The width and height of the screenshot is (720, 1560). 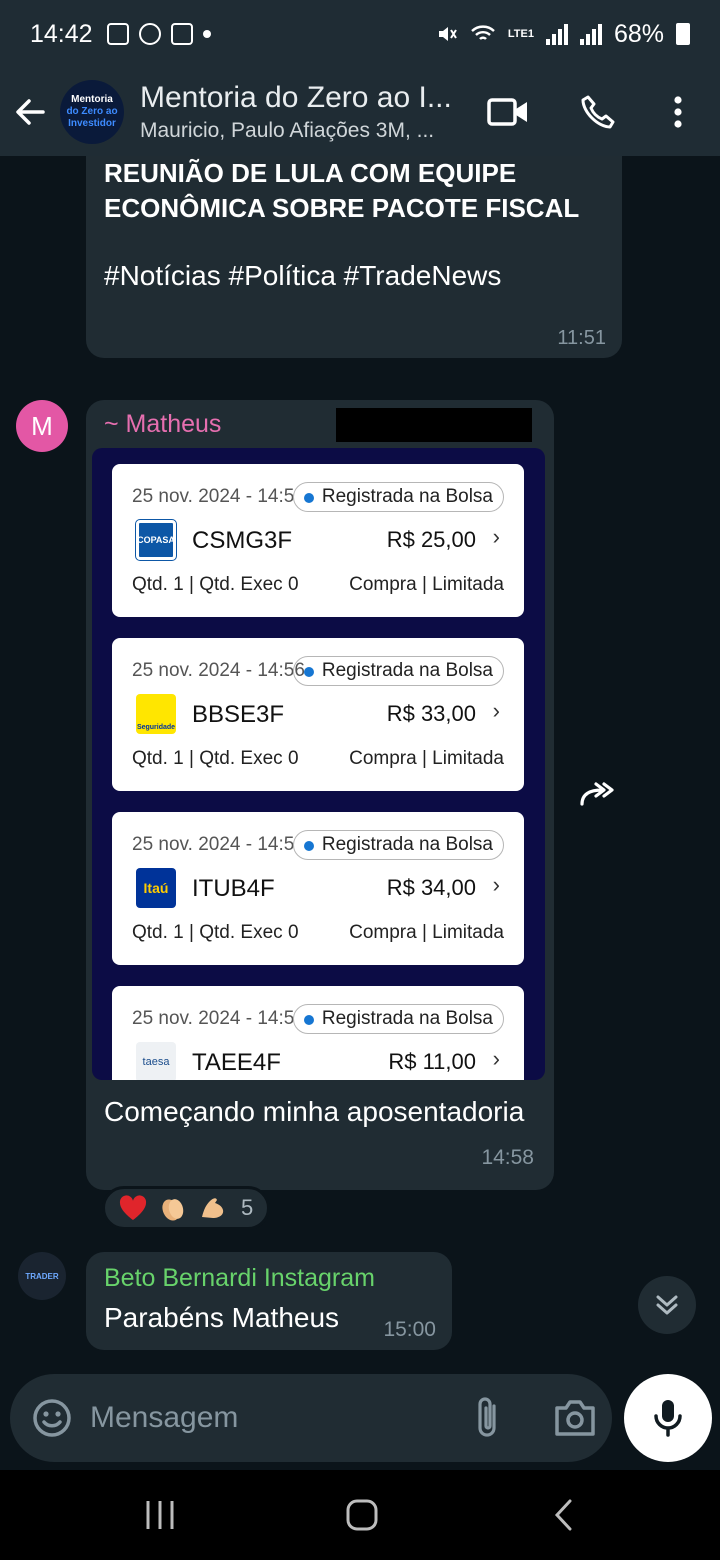 I want to click on more-notifications-icon, so click(x=206, y=34).